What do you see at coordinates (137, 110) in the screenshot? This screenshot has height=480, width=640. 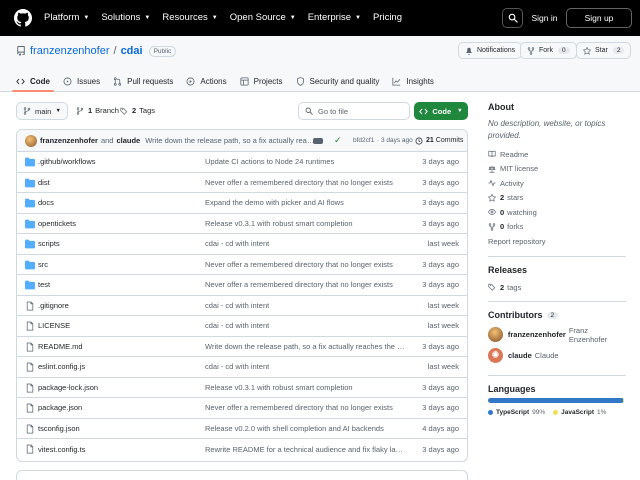 I see `tags-link: 2 Tags` at bounding box center [137, 110].